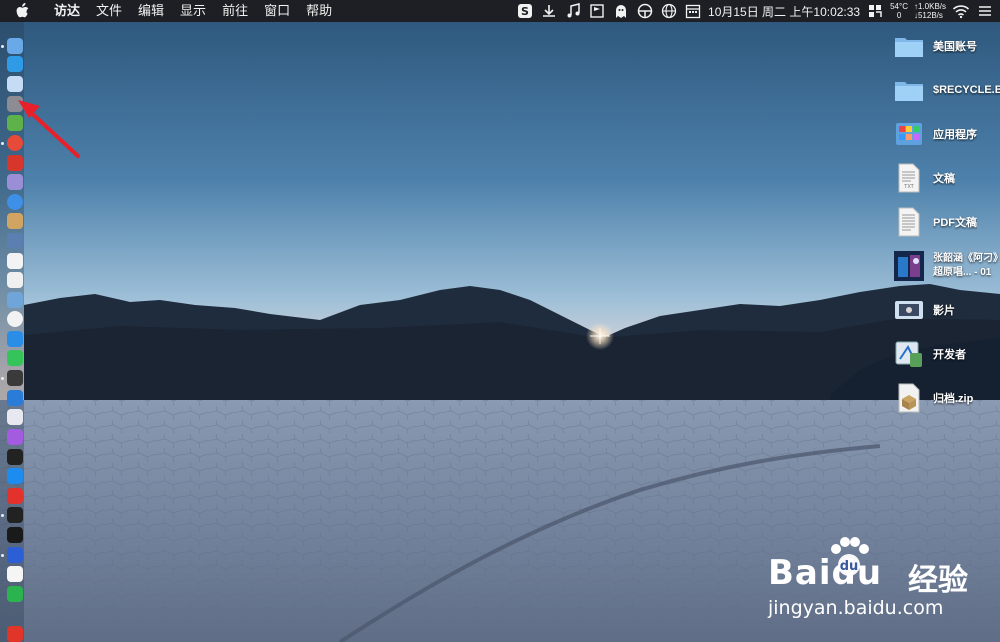 The height and width of the screenshot is (642, 1000). I want to click on baidu-jingyan-watermark: Baidu du 经验 jingyan.baidu.com, so click(878, 580).